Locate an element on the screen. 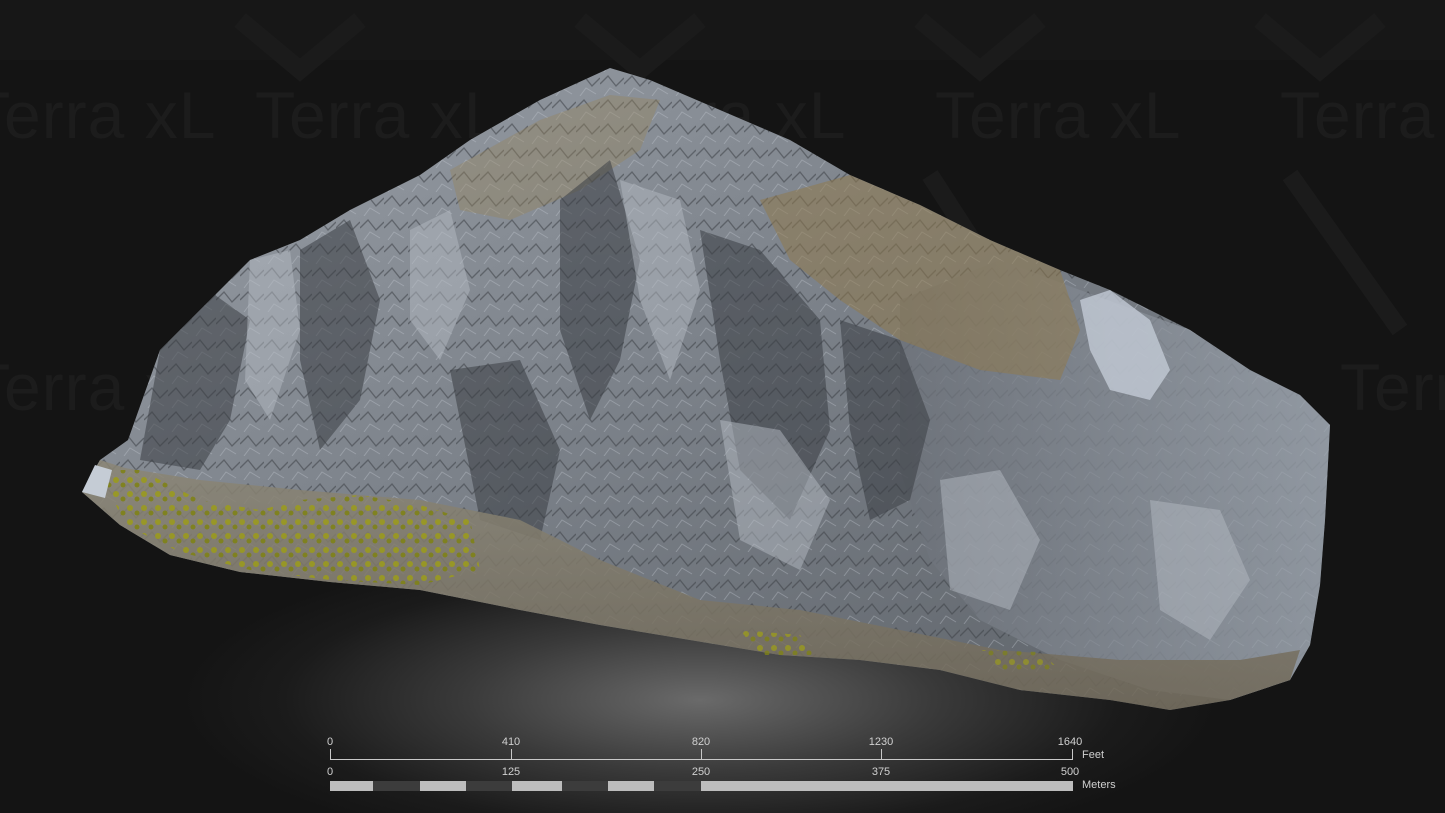 This screenshot has height=813, width=1445. feet-tick-label: 1640 is located at coordinates (1070, 742).